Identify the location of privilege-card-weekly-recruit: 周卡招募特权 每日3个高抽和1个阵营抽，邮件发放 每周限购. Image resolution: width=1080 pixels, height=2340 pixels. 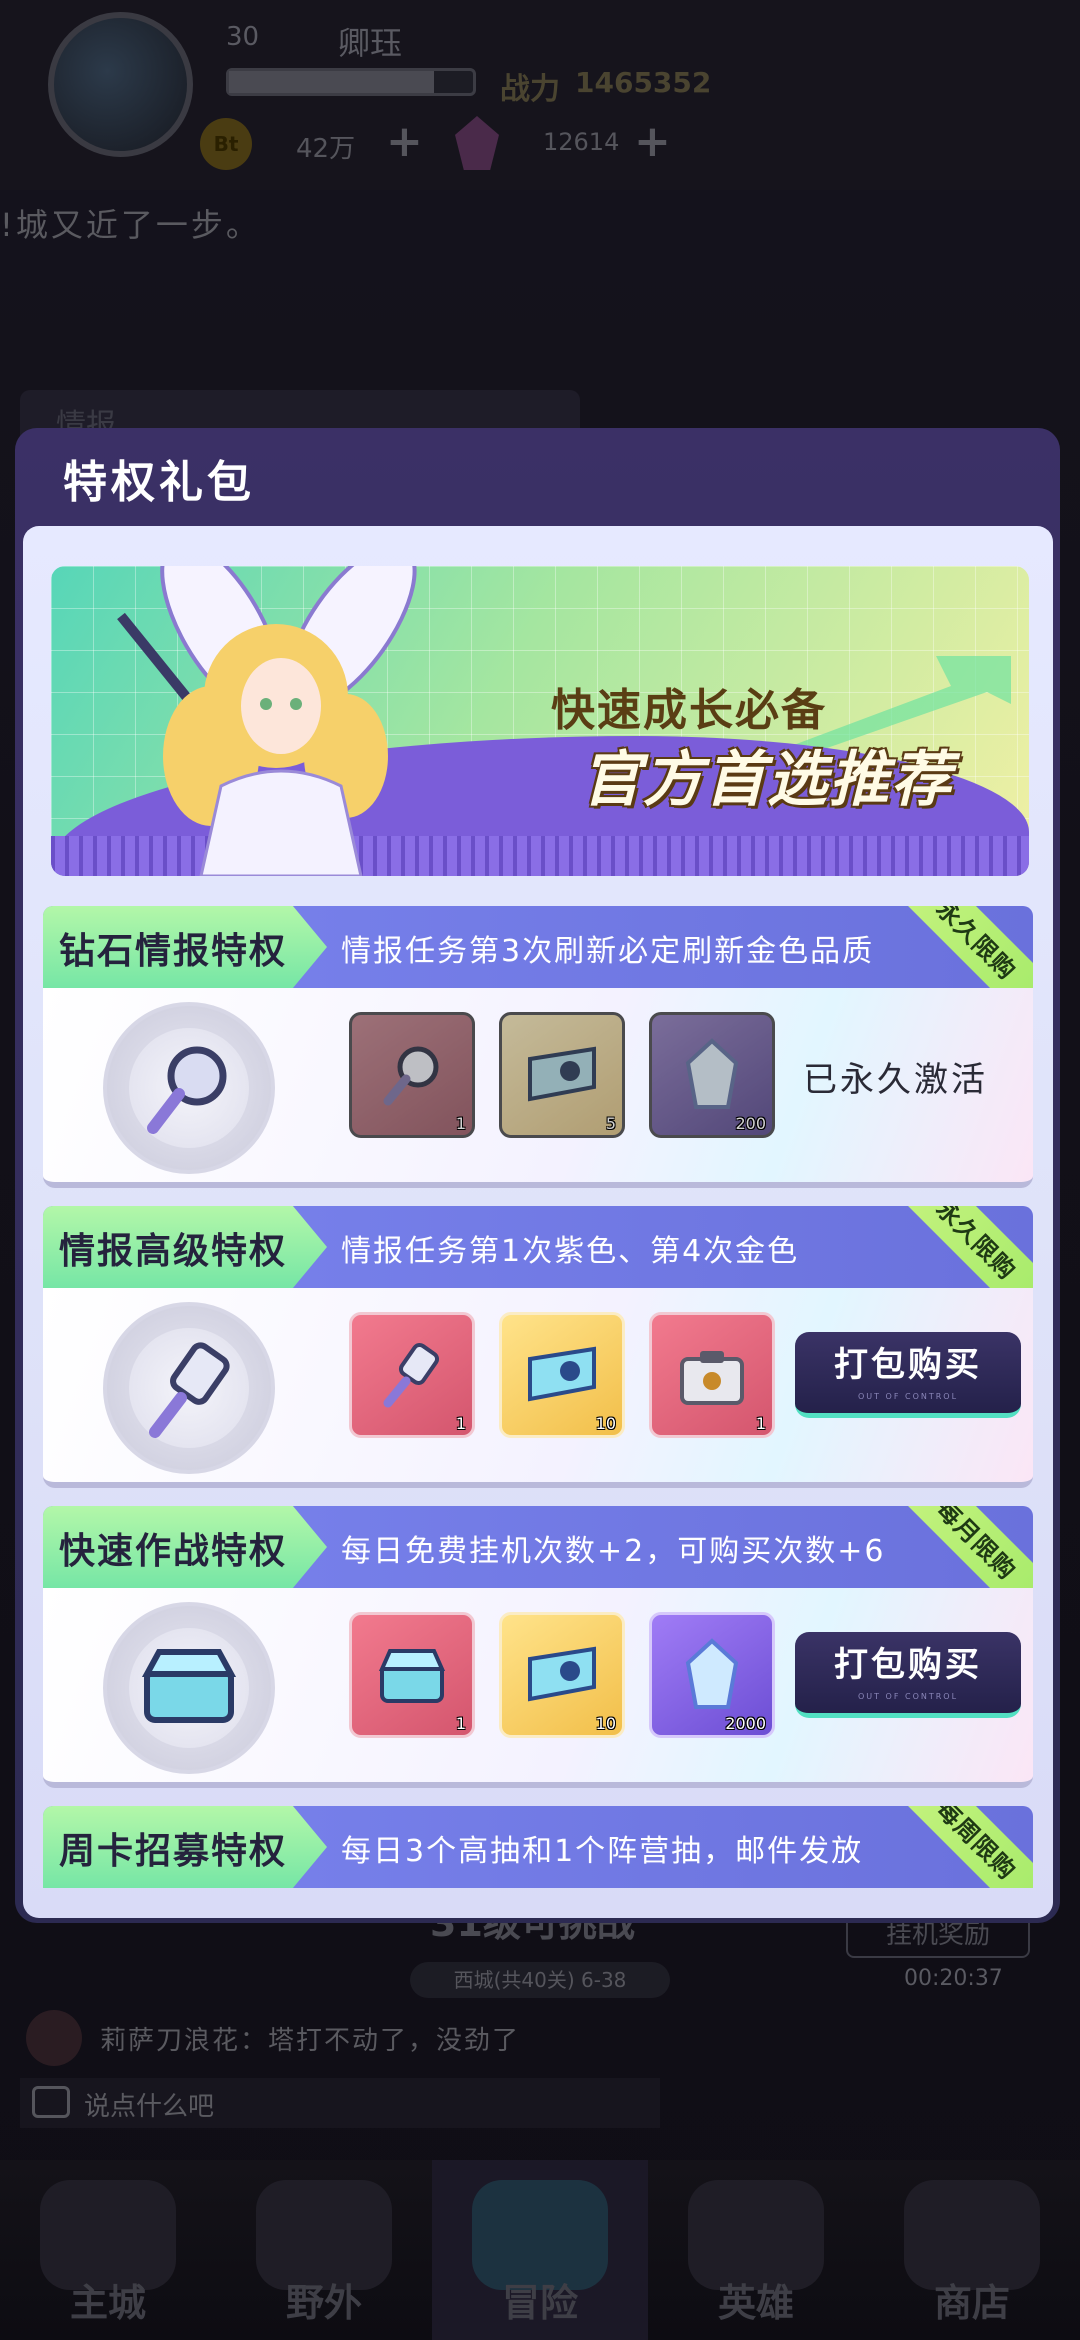
(538, 1862).